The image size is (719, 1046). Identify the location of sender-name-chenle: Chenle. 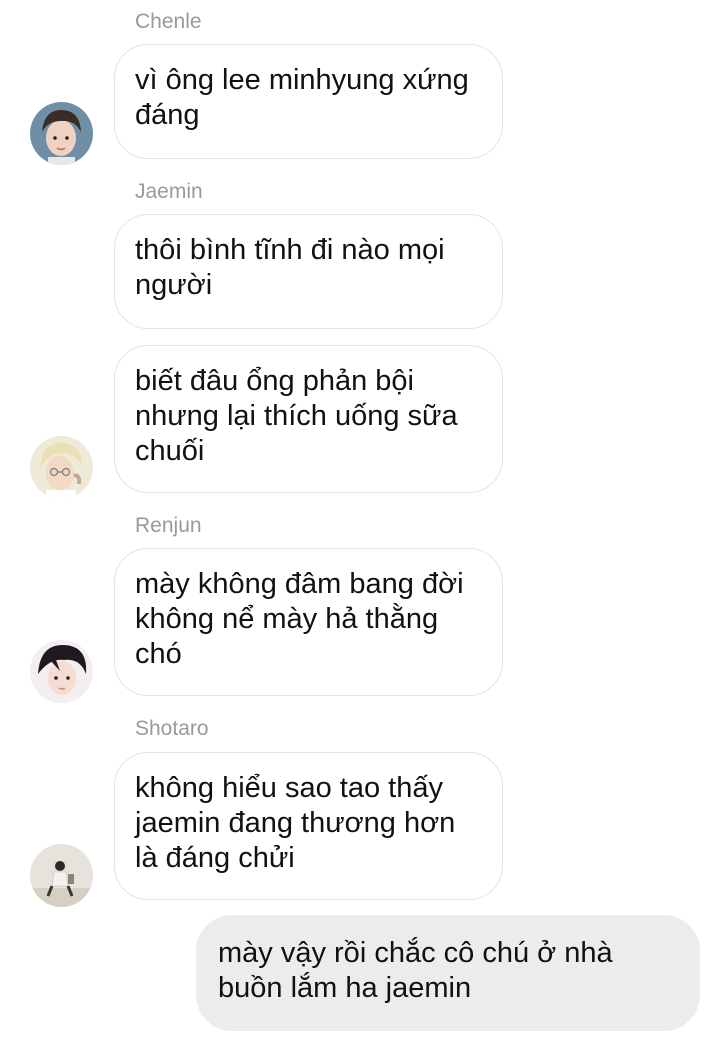
(168, 21).